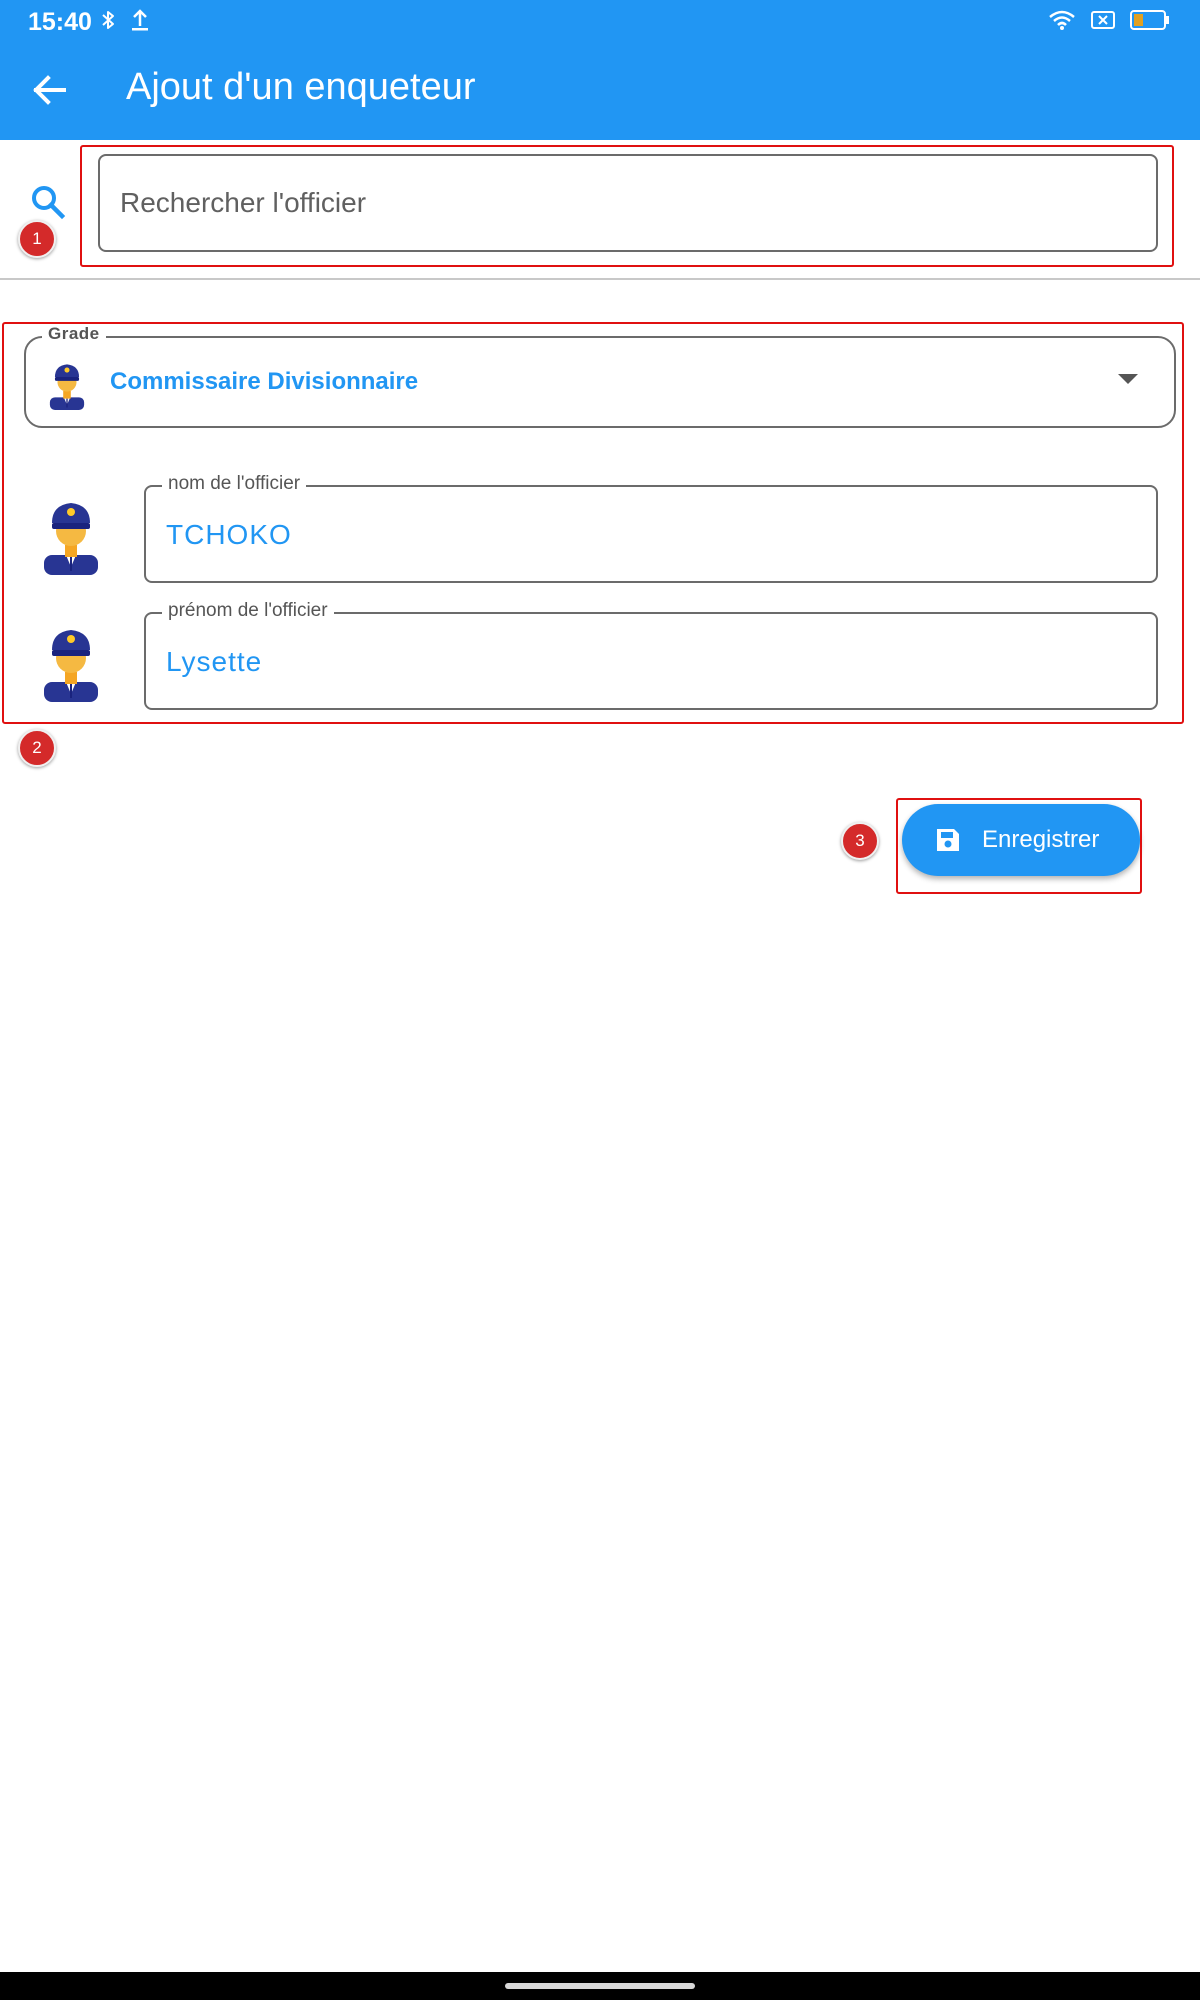 Image resolution: width=1200 pixels, height=2000 pixels. Describe the element at coordinates (1103, 22) in the screenshot. I see `sim-off-icon` at that location.